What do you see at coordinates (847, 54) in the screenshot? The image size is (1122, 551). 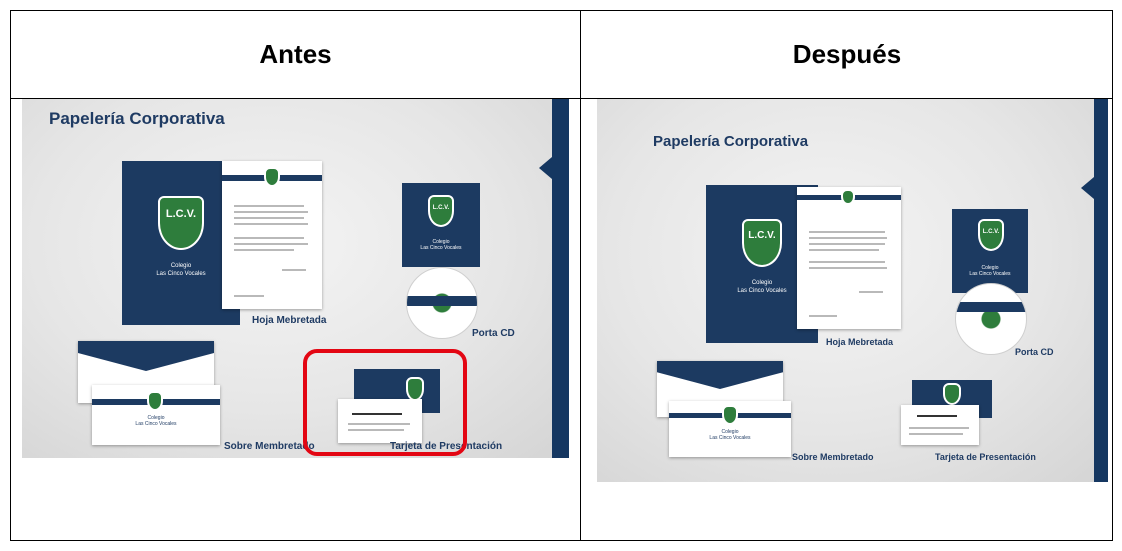 I see `header-despues: Después` at bounding box center [847, 54].